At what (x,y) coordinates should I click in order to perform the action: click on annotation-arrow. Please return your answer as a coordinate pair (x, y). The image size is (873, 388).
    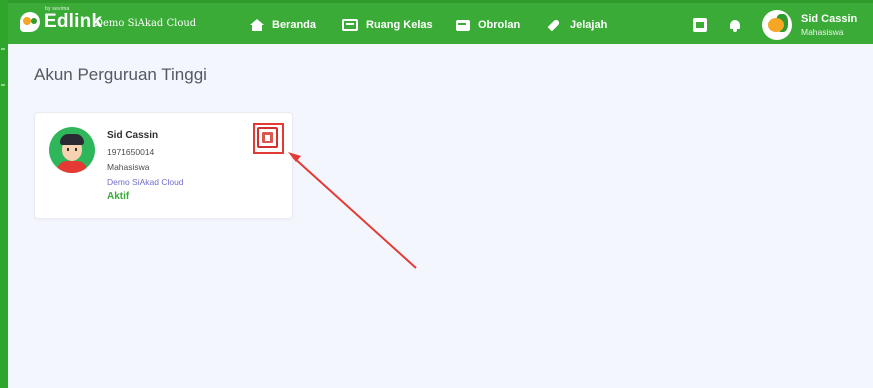
    Looking at the image, I should click on (352, 210).